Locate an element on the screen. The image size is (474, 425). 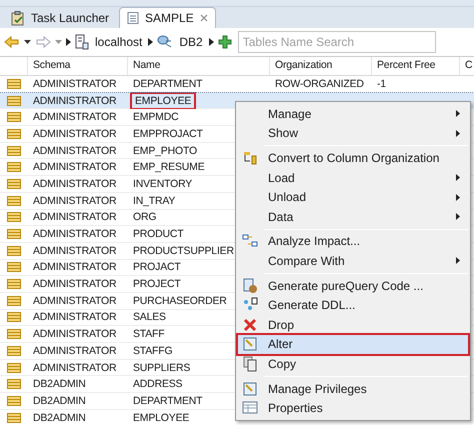
table-cell: ROW-ORGANIZED is located at coordinates (319, 83).